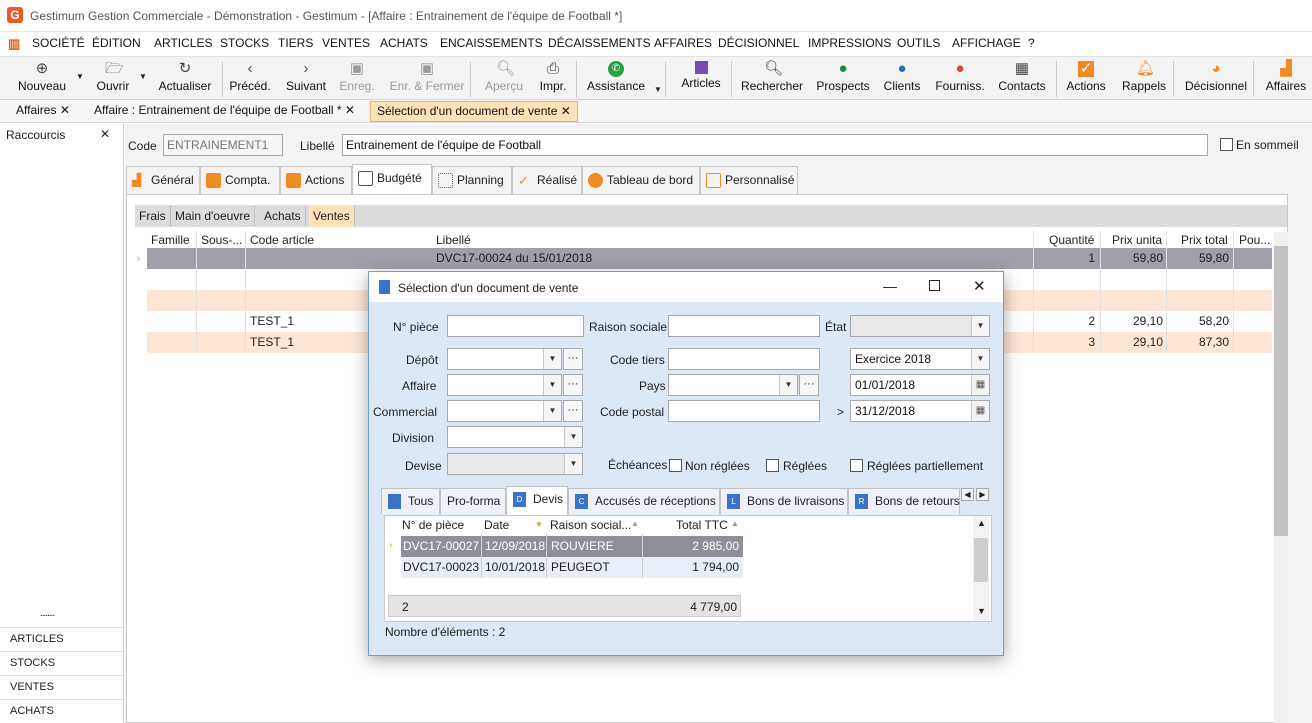 This screenshot has height=723, width=1312. I want to click on sommeil-checkbox, so click(1226, 144).